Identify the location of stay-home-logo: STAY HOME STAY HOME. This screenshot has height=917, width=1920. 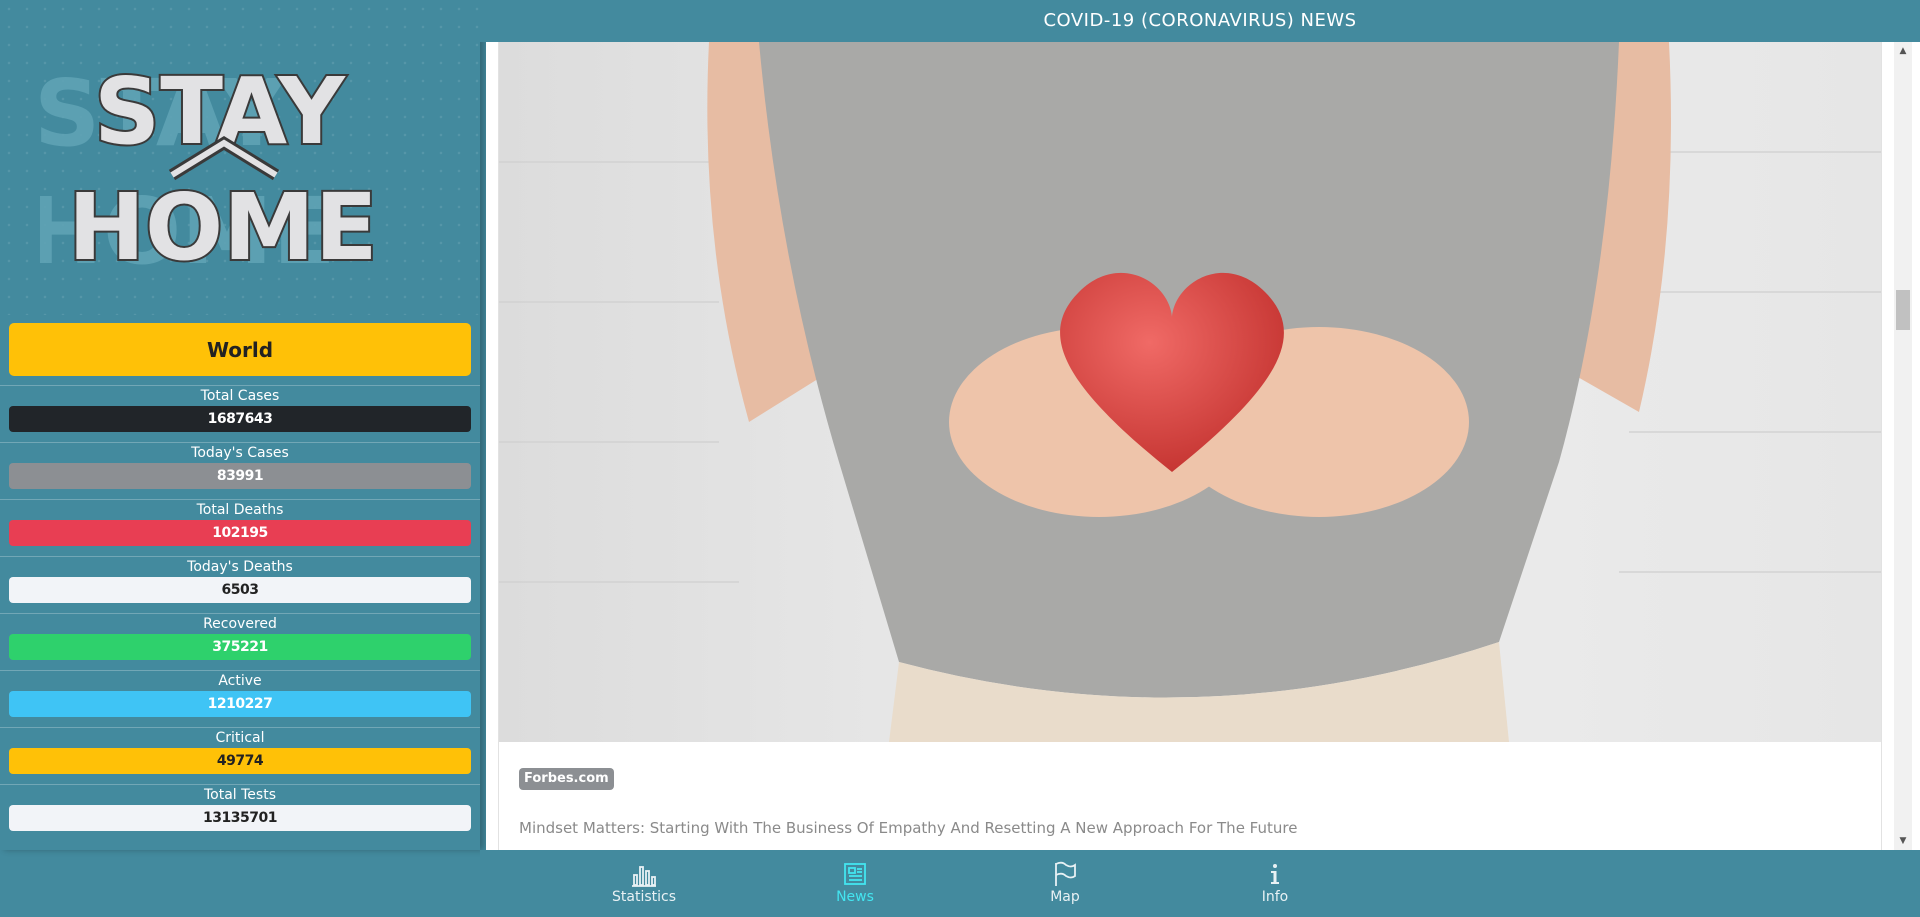
(240, 157).